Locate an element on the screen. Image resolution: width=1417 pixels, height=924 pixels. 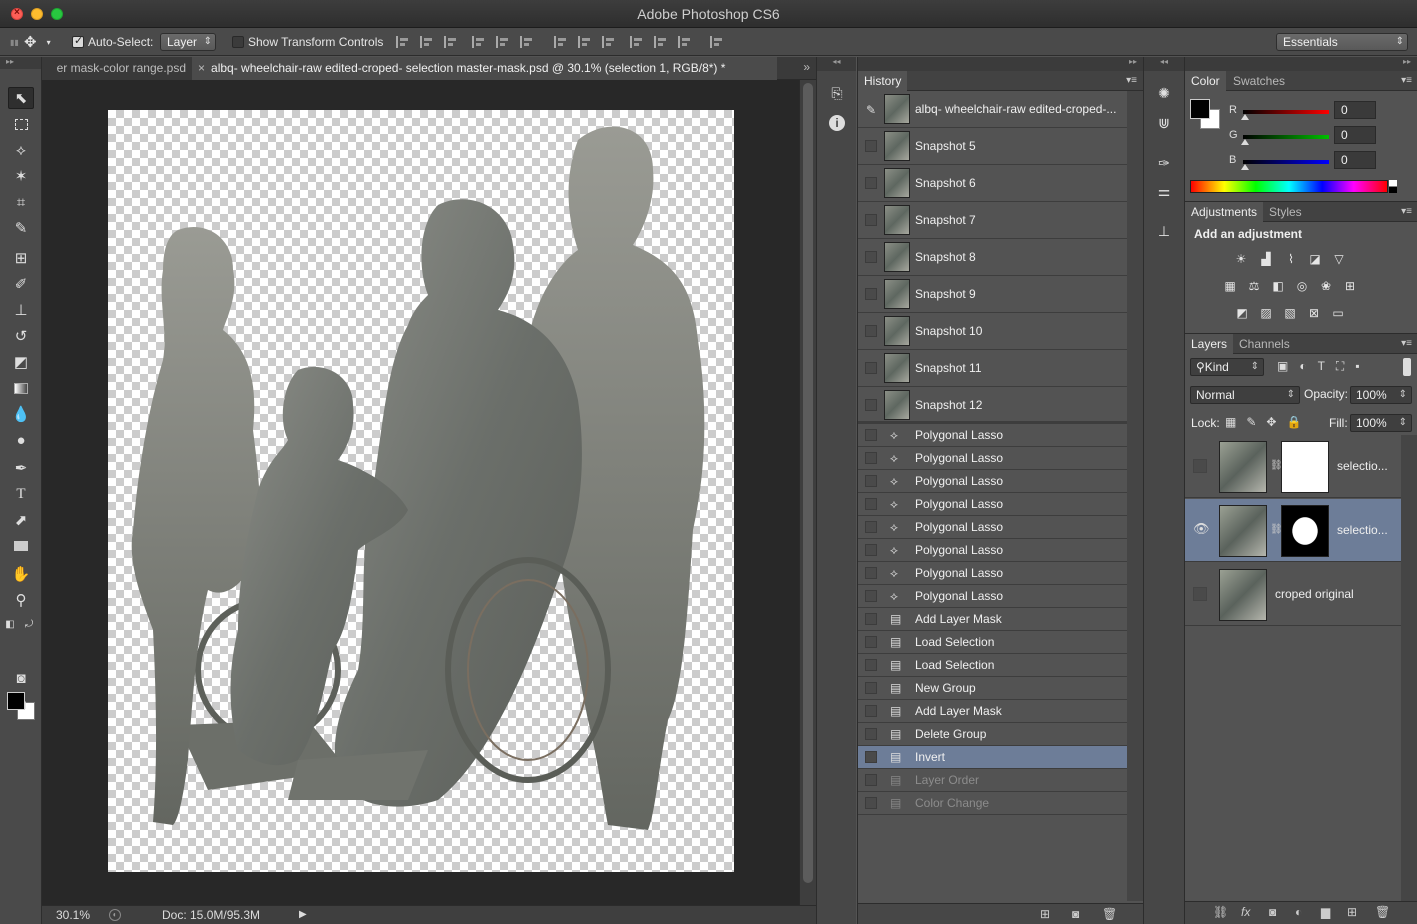
history-snapshot: Snapshot 5 is located at coordinates (992, 146).